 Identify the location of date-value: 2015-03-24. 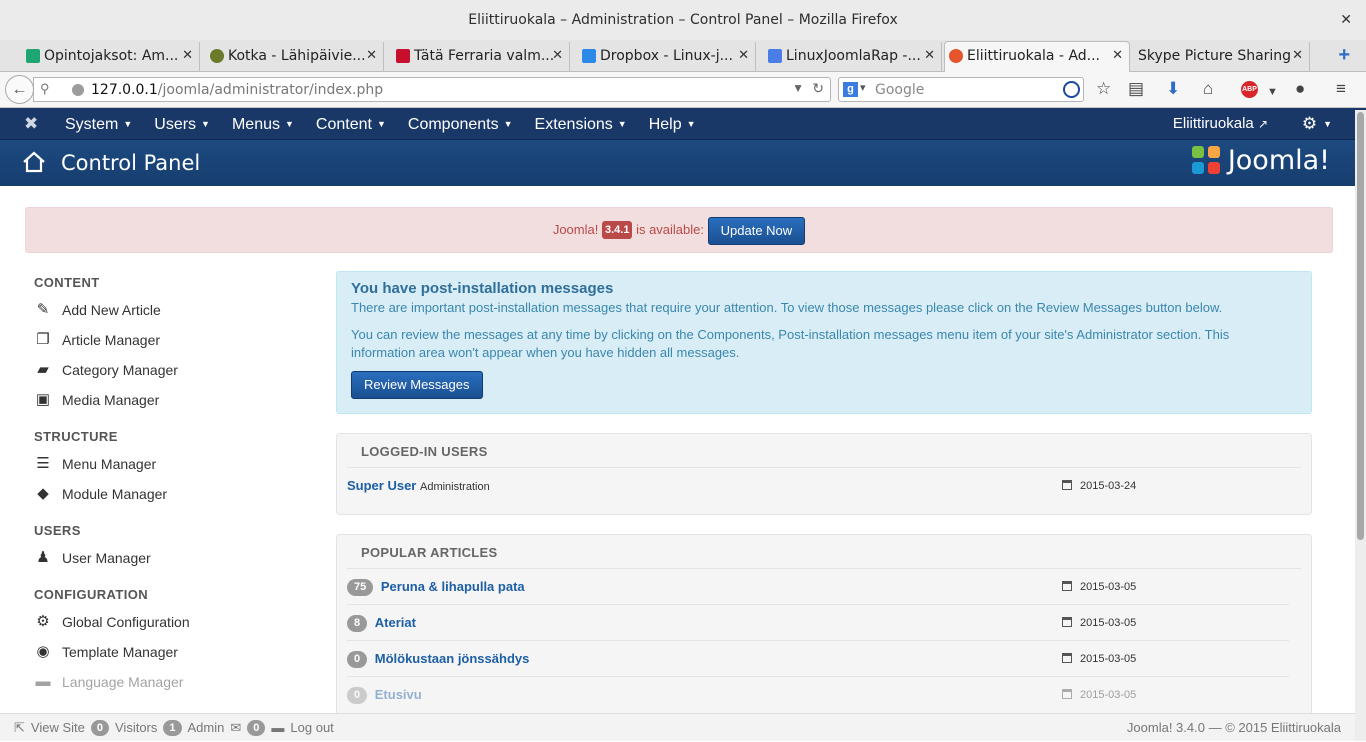
(1108, 486).